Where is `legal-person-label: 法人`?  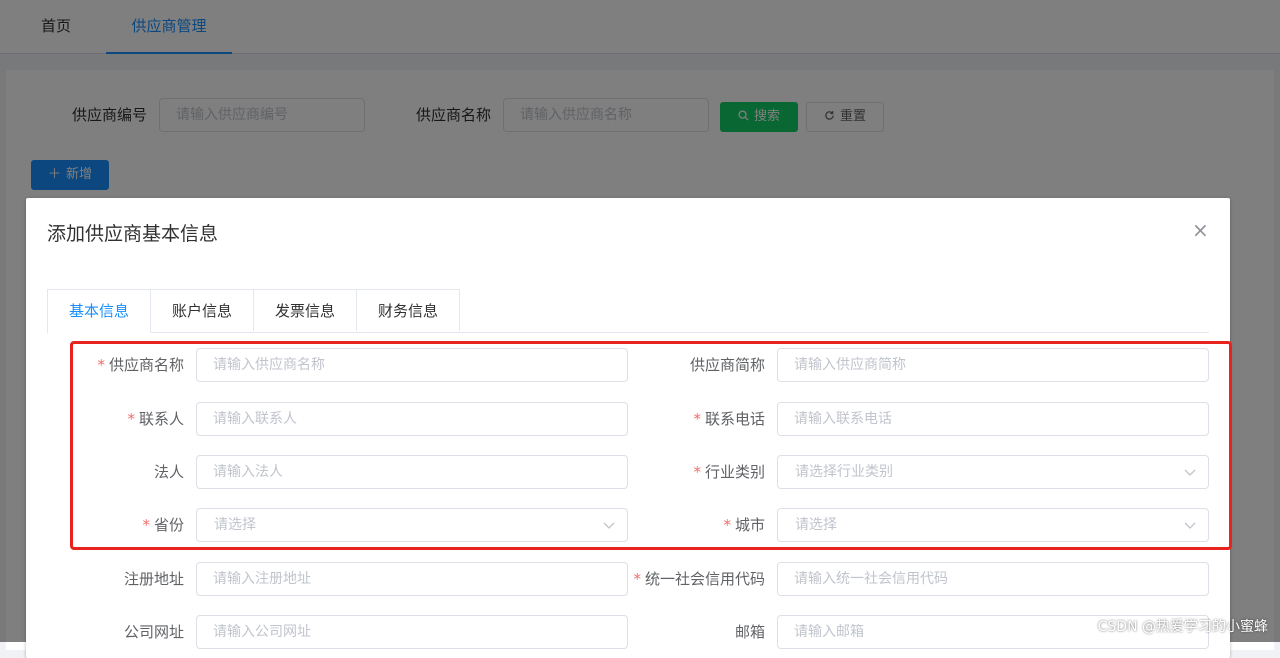
legal-person-label: 法人 is located at coordinates (169, 472).